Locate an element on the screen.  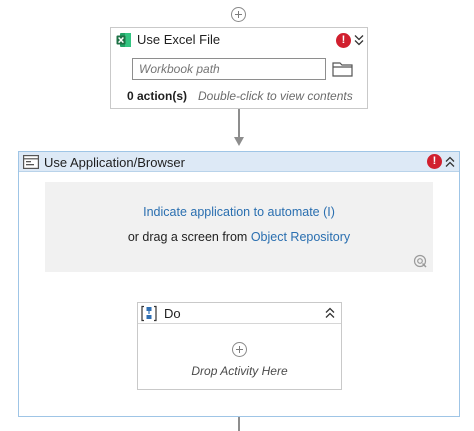
excel-card-title: Use Excel File is located at coordinates (179, 39).